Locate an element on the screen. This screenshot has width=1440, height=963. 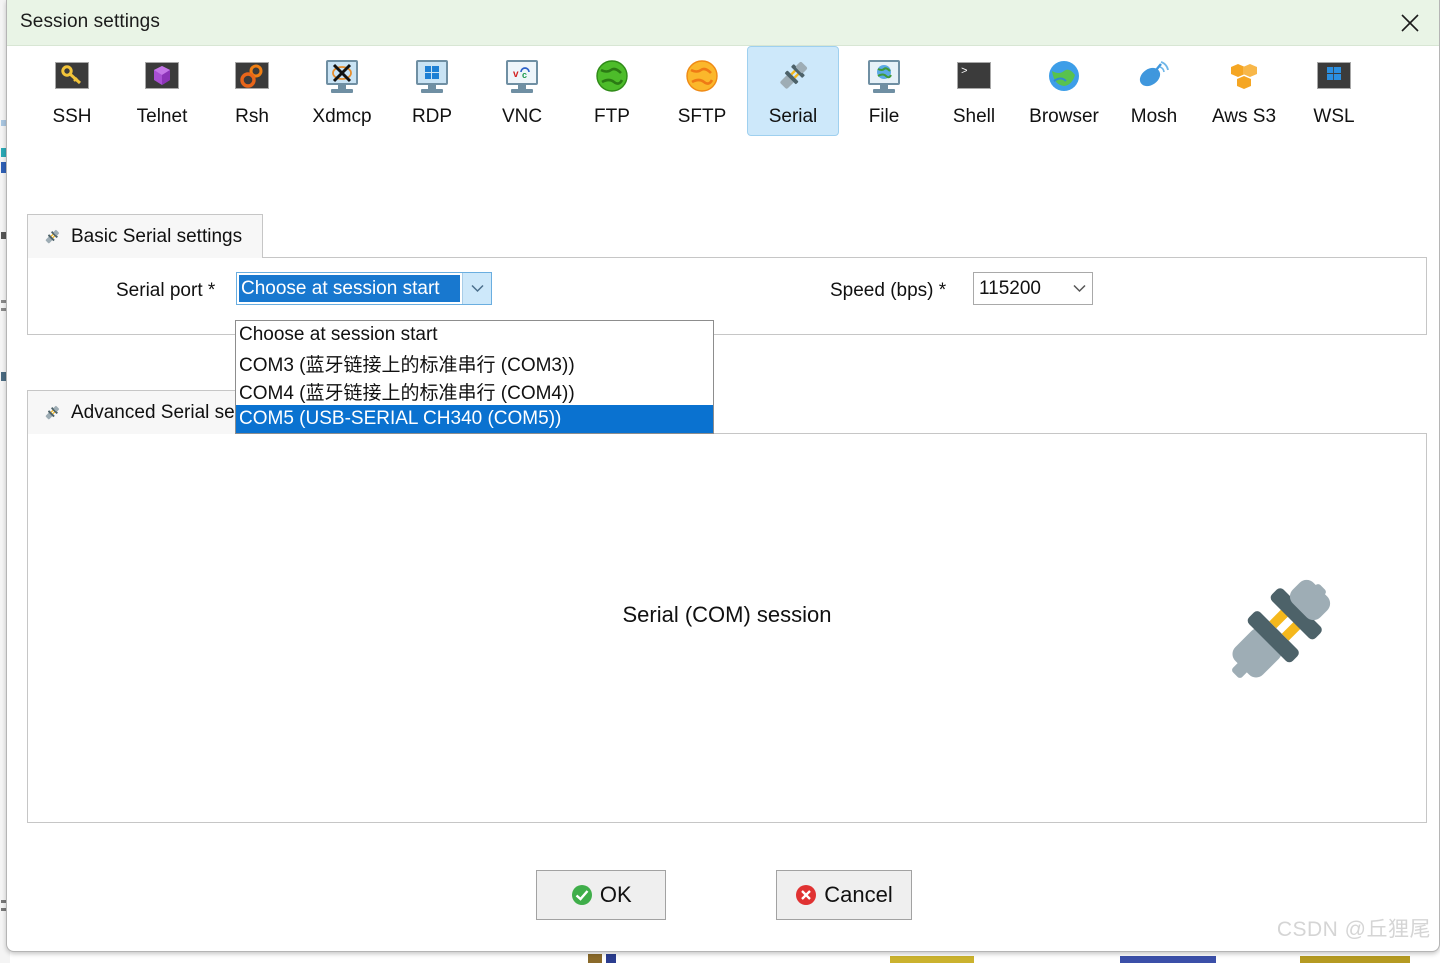
session-type-vnc: v c VNC is located at coordinates (522, 91).